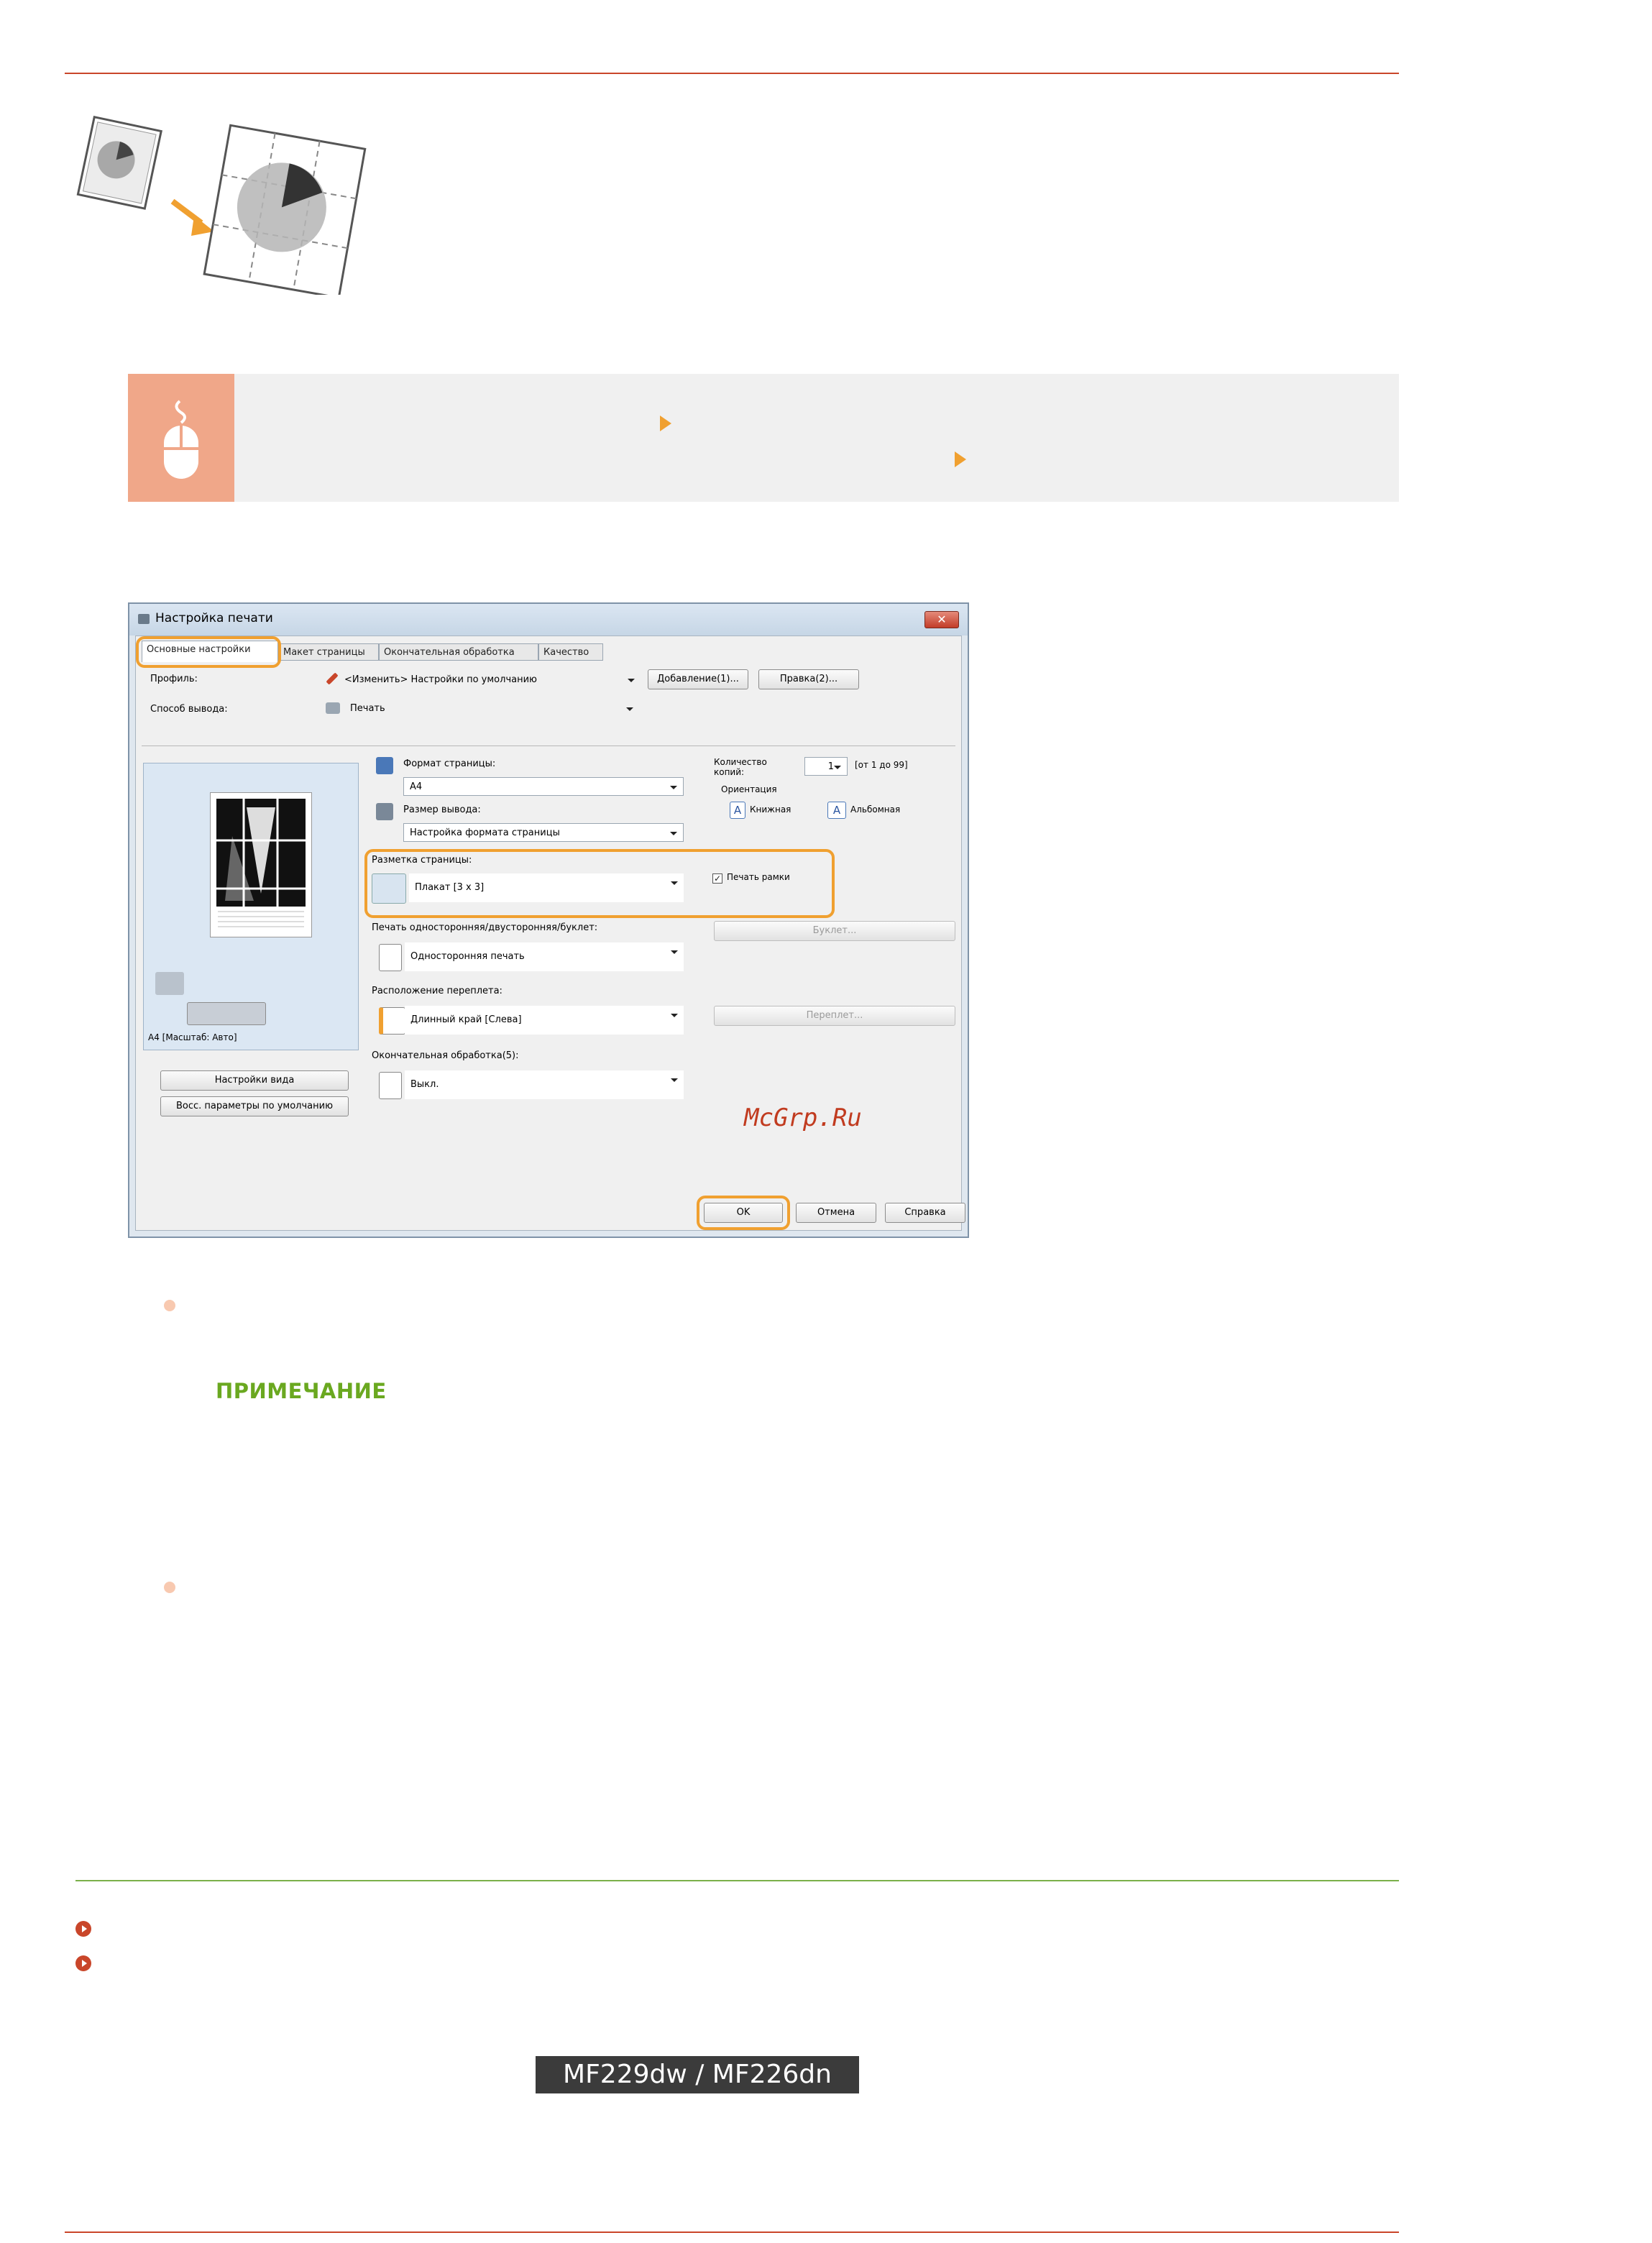 The image size is (1652, 2243). Describe the element at coordinates (442, 810) in the screenshot. I see `output-size-label: Размер вывода:` at that location.